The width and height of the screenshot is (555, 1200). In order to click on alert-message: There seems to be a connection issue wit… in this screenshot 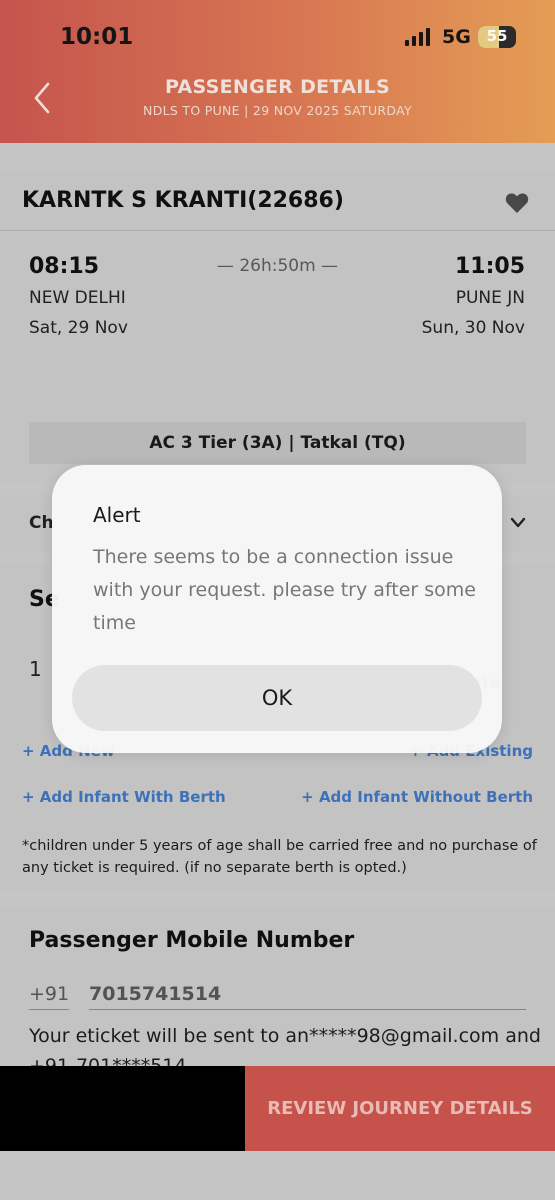, I will do `click(284, 590)`.